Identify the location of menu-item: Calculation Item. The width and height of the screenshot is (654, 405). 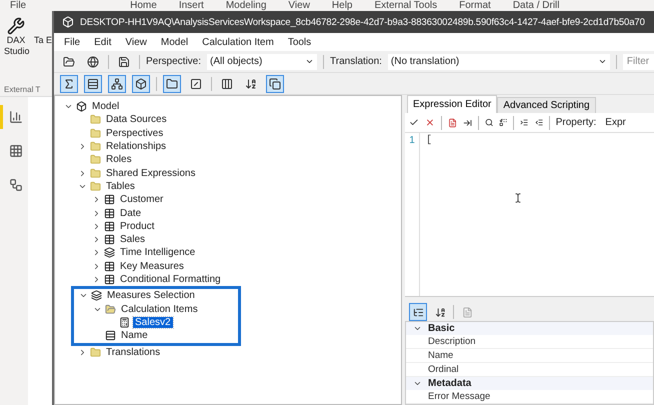
(238, 42).